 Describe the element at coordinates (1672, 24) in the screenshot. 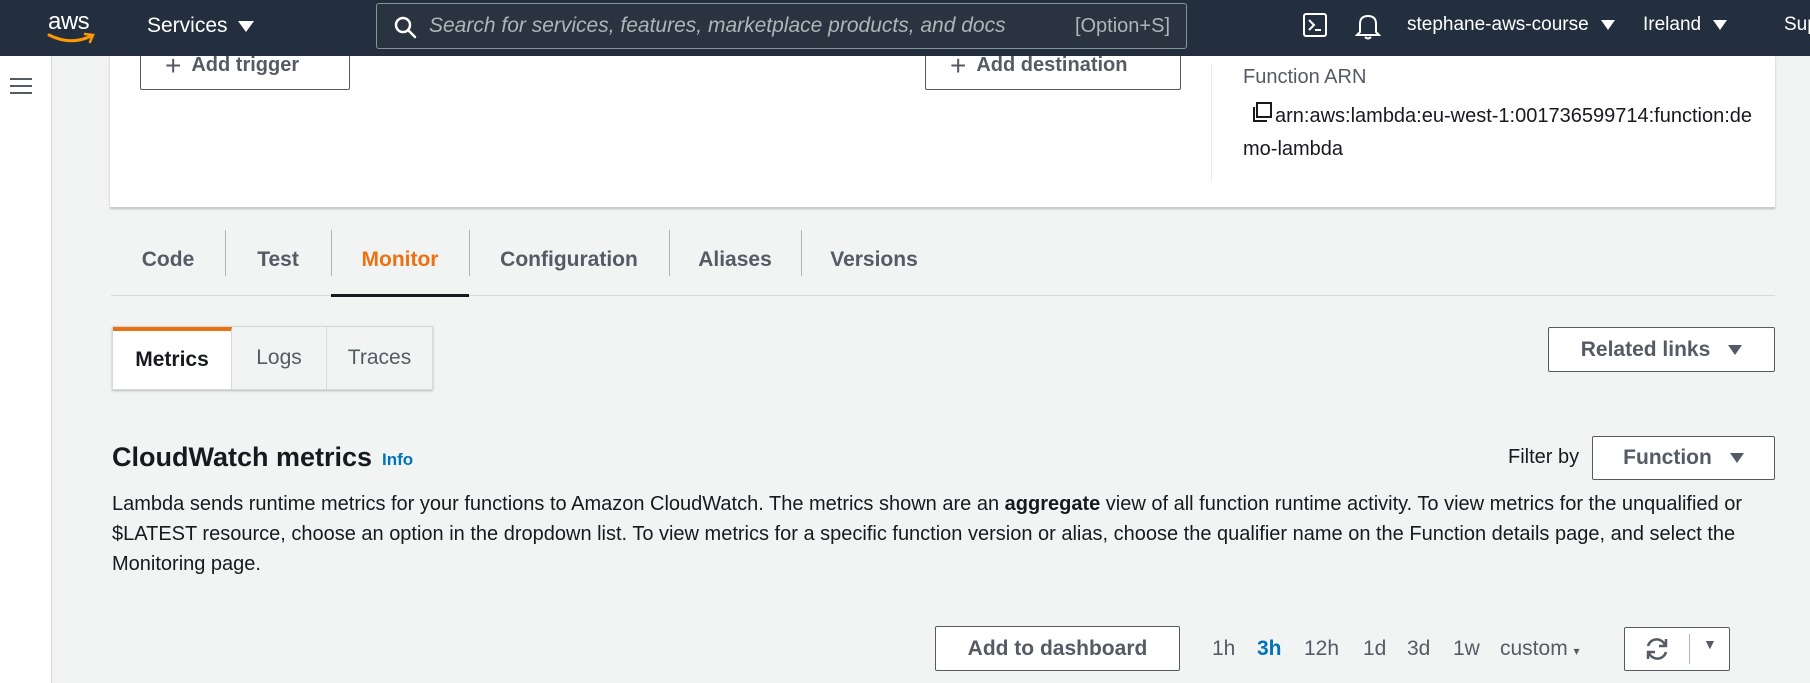

I see `region-name: Ireland` at that location.